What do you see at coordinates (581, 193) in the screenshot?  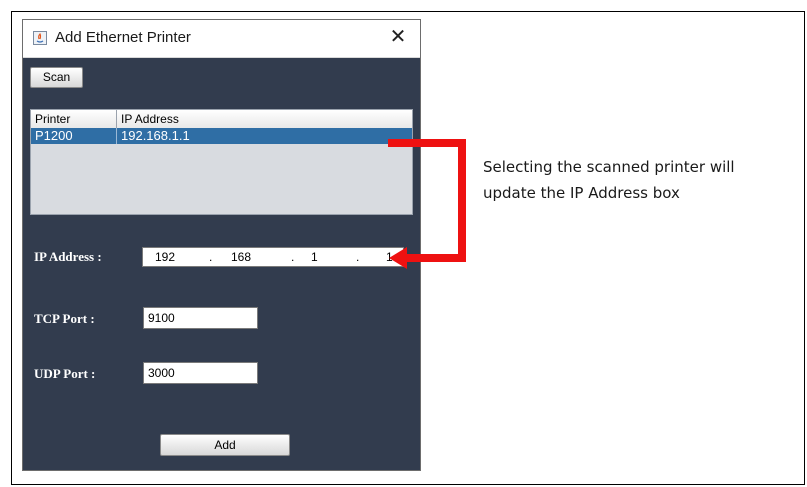 I see `annotation-line-2: update the IP Address box` at bounding box center [581, 193].